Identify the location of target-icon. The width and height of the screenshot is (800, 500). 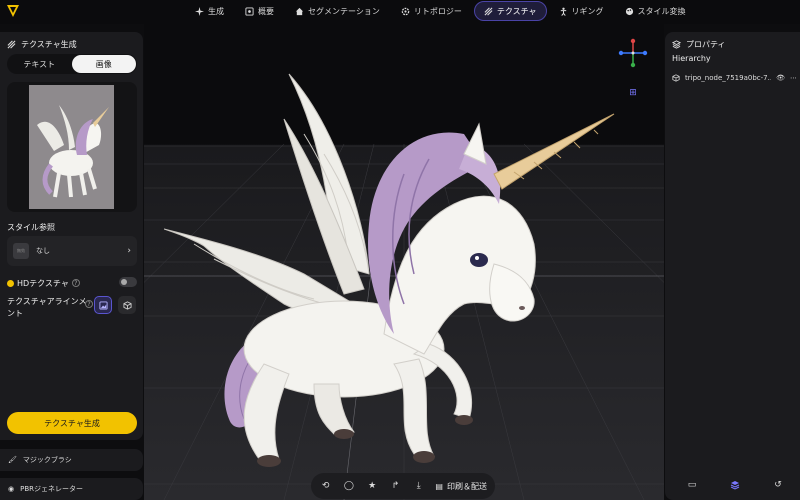
(249, 11).